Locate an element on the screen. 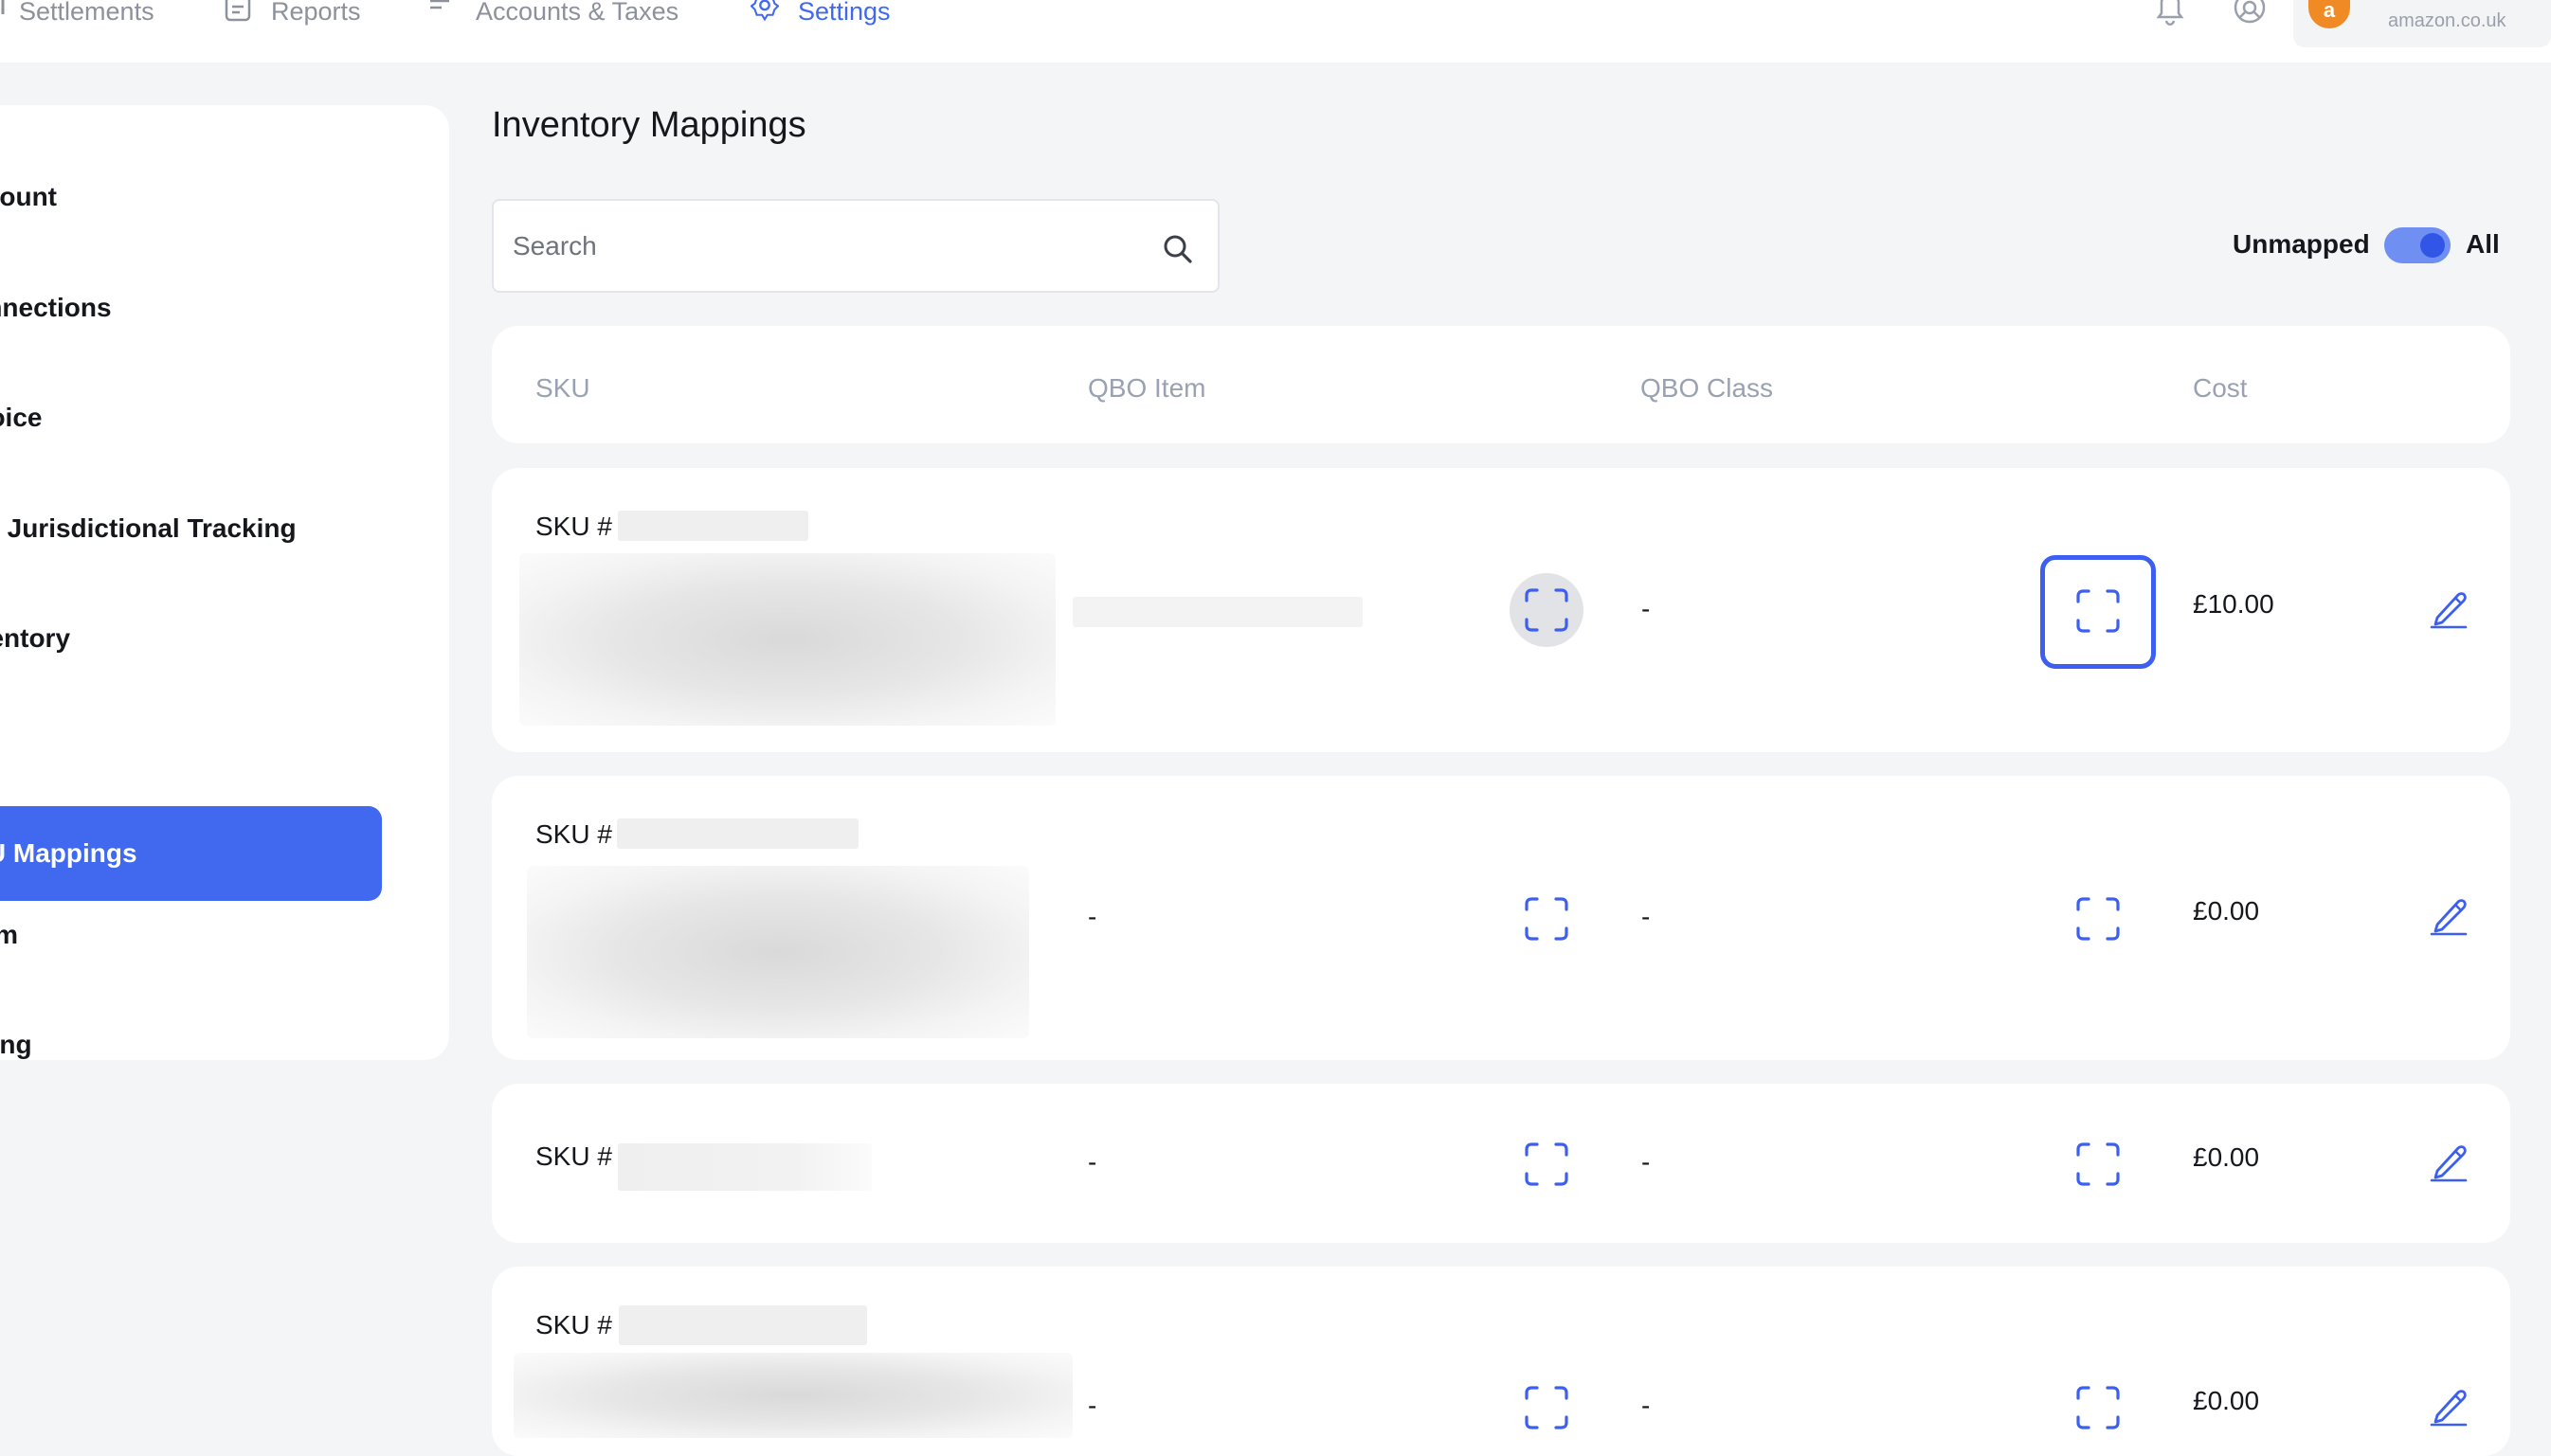 The width and height of the screenshot is (2551, 1456). column-header-sku: SKU is located at coordinates (562, 388).